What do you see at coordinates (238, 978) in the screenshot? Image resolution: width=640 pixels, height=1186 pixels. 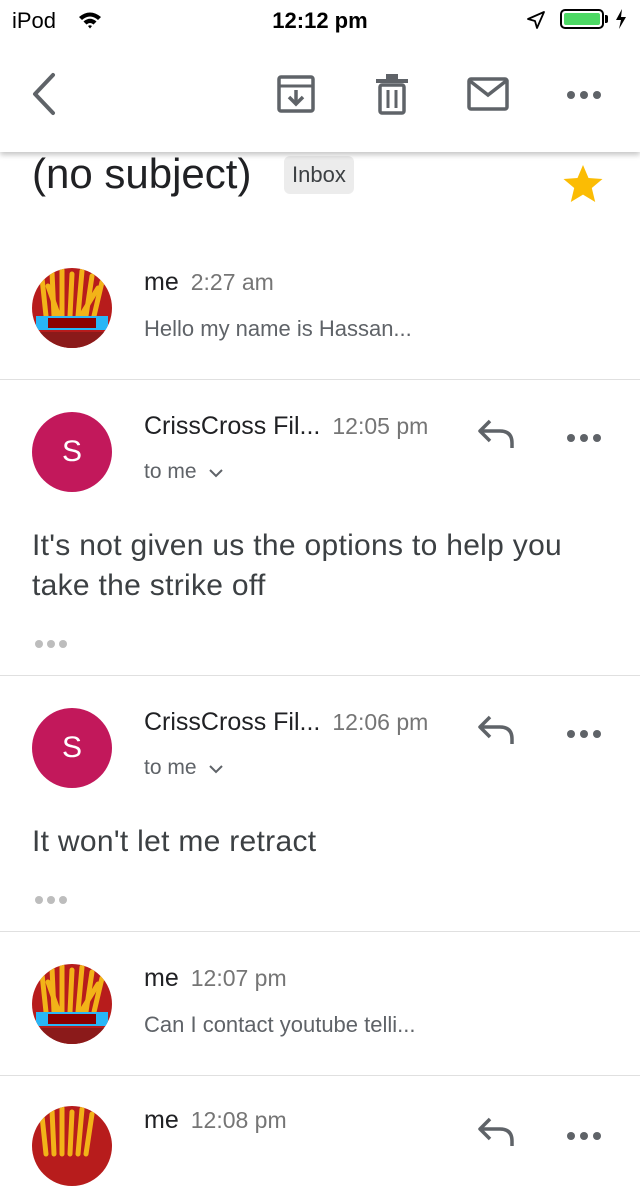 I see `message-time: 12:07 pm` at bounding box center [238, 978].